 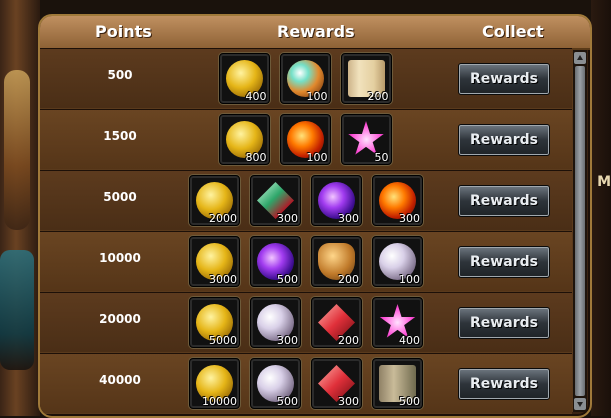 What do you see at coordinates (219, 401) in the screenshot?
I see `item-quantity: 10000` at bounding box center [219, 401].